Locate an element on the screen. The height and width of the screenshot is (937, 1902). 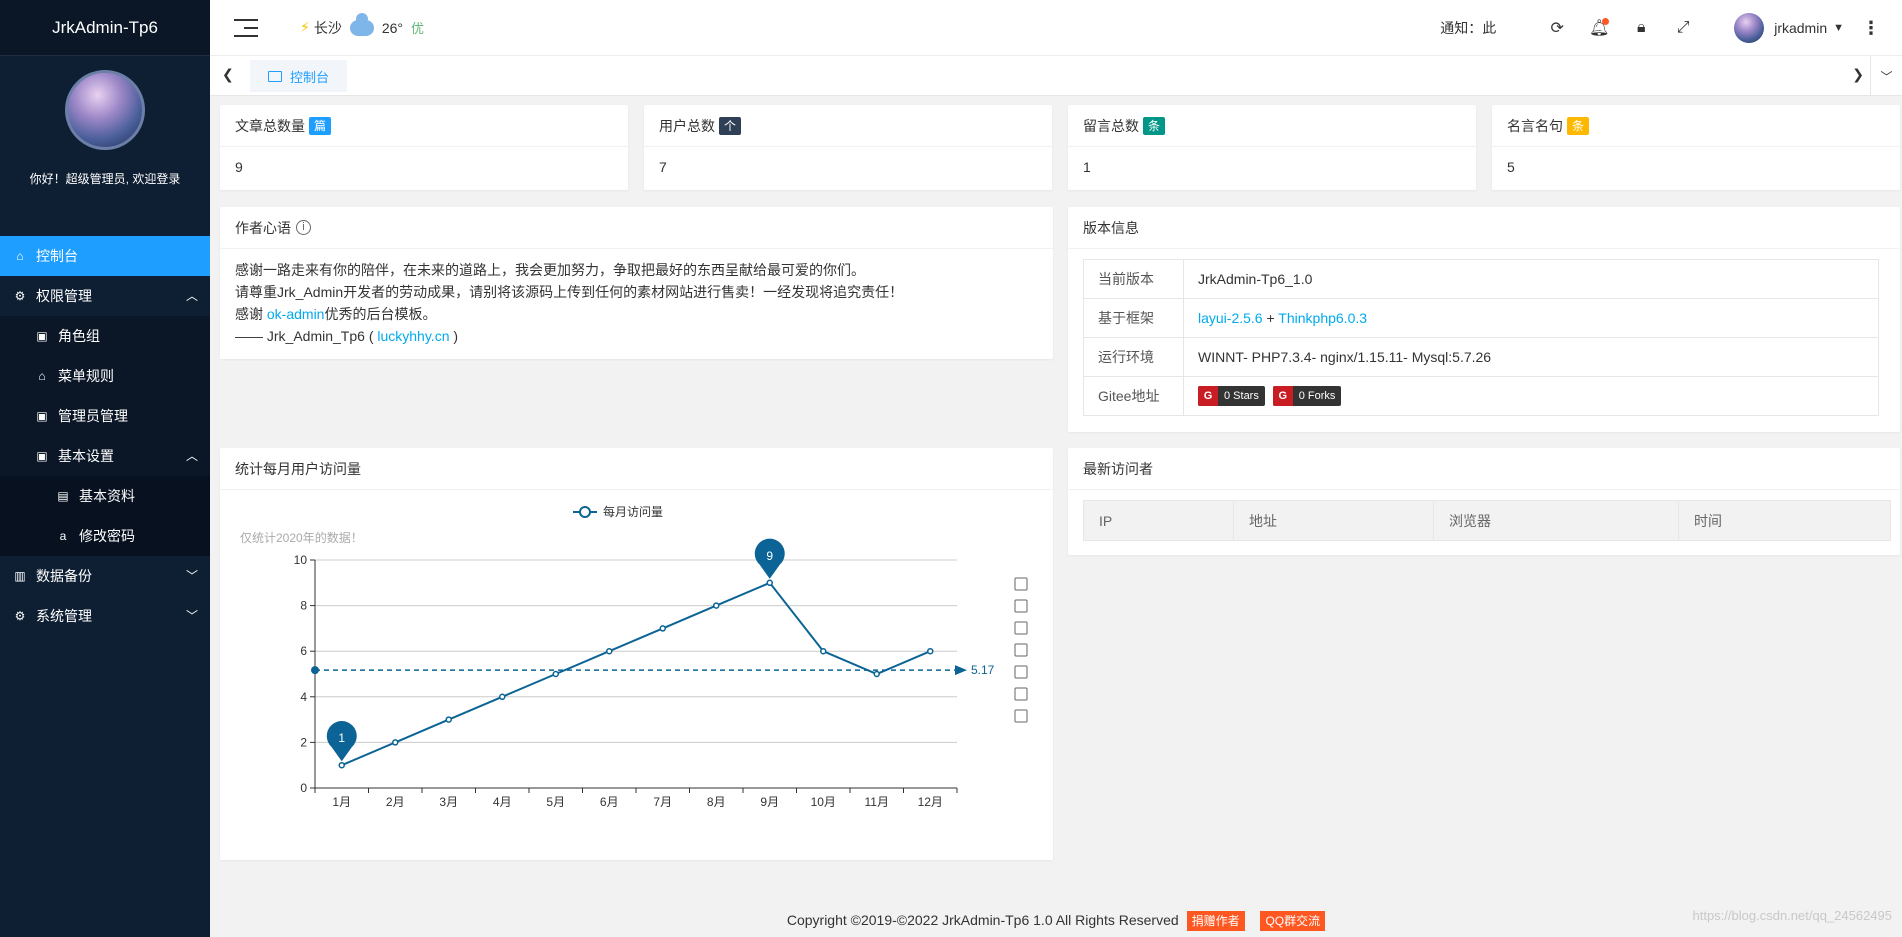
gitee-forks-badge: G 0 Forks is located at coordinates (1307, 396).